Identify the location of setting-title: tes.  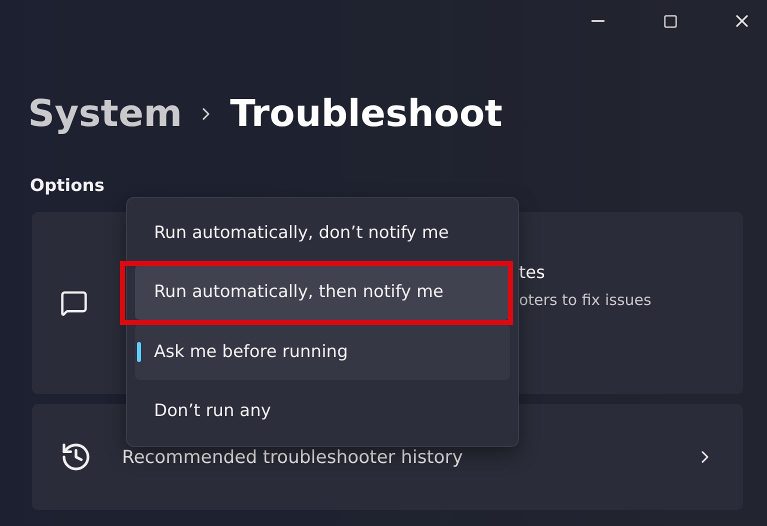
(532, 273).